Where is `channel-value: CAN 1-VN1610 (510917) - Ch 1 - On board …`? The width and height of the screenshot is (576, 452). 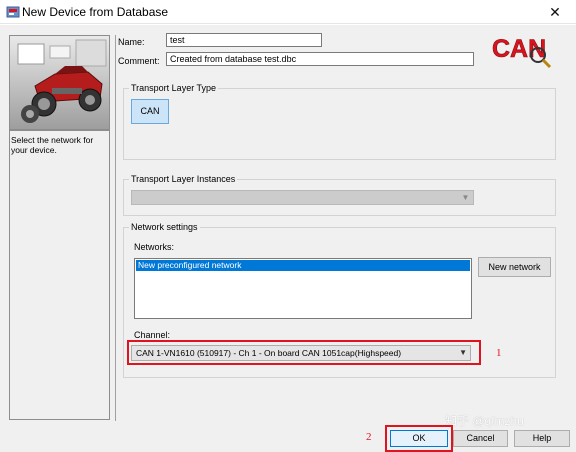
channel-value: CAN 1-VN1610 (510917) - Ch 1 - On board … is located at coordinates (269, 353).